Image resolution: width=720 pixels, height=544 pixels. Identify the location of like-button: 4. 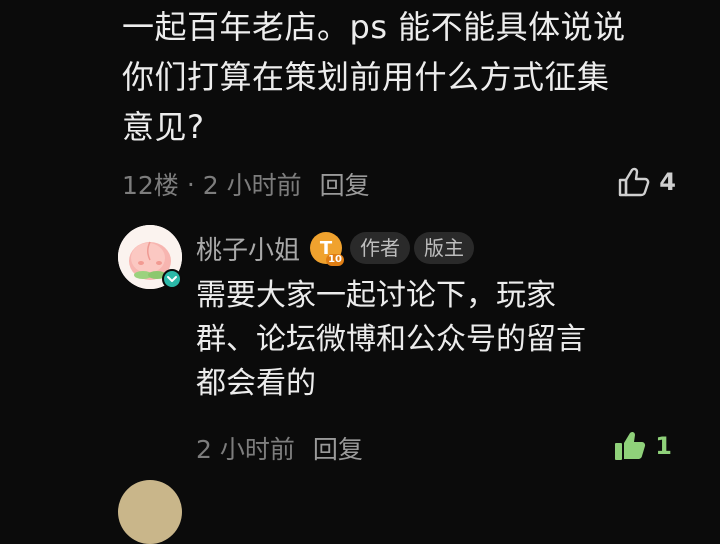
(646, 182).